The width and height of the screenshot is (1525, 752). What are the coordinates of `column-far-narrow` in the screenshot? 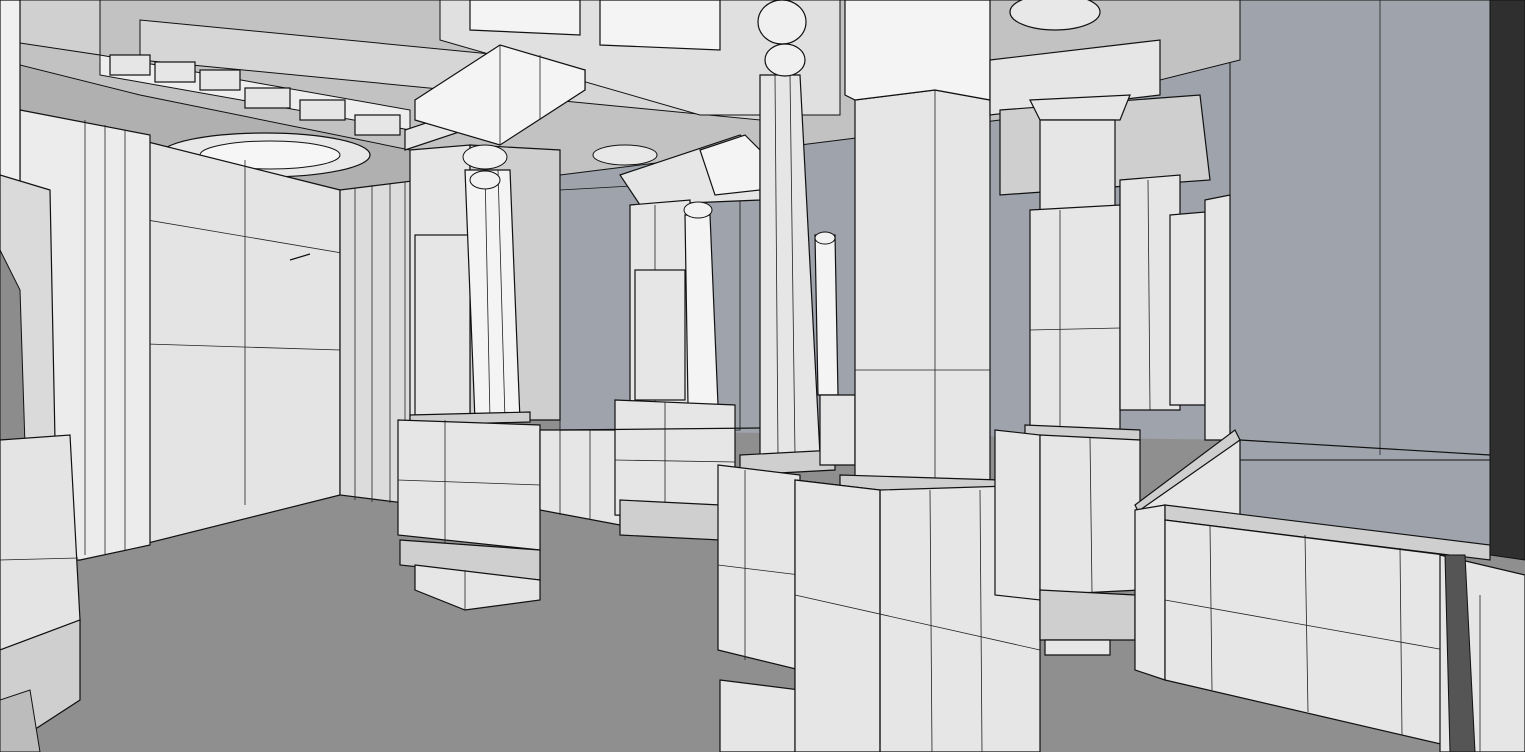 It's located at (826, 315).